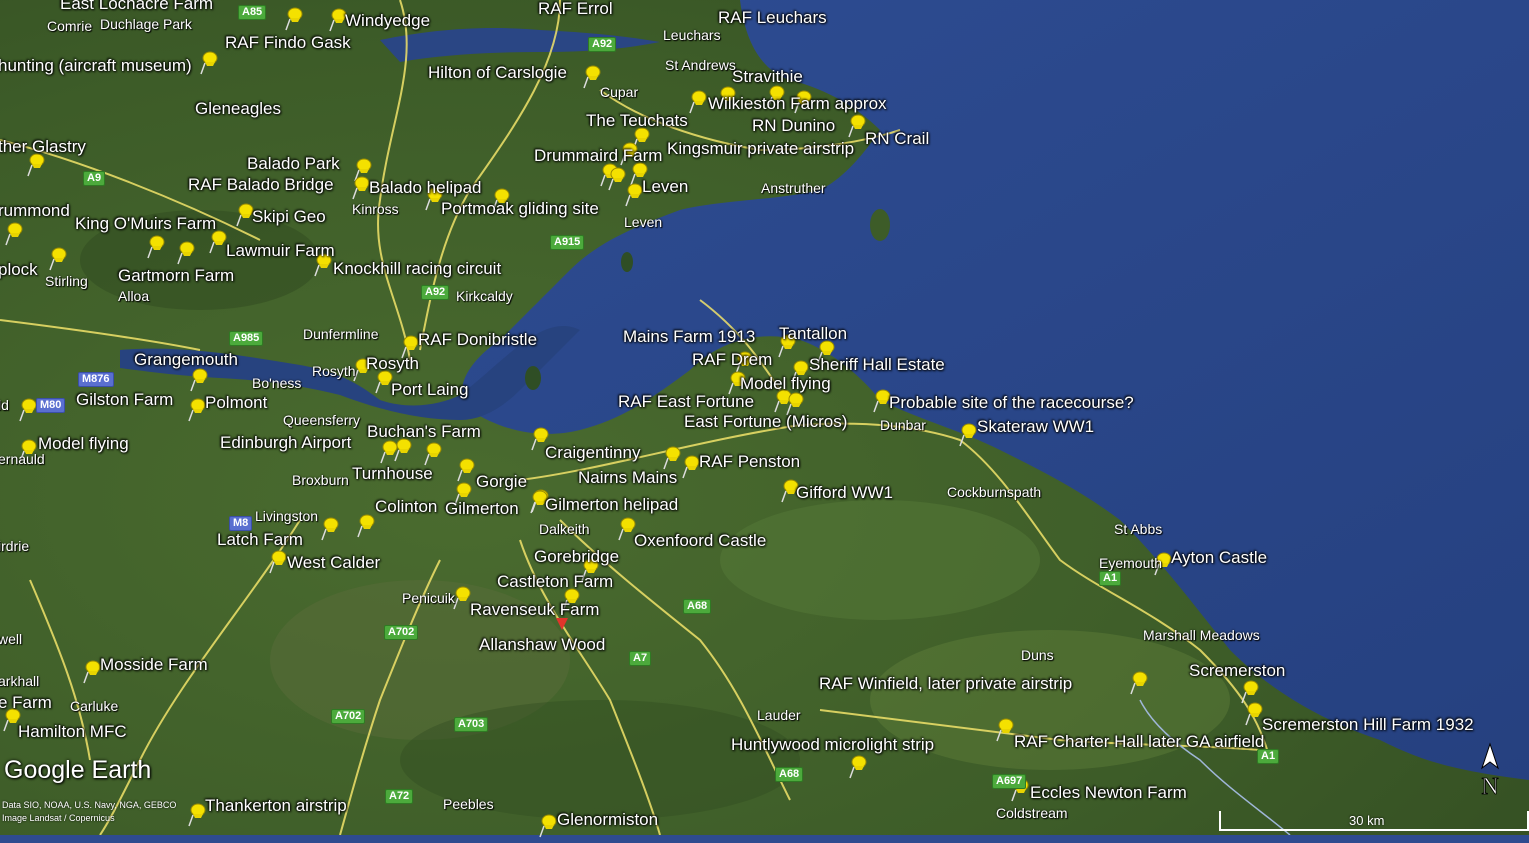 This screenshot has height=843, width=1529. Describe the element at coordinates (1139, 741) in the screenshot. I see `placemark-label: RAF Charter Hall later GA airfield` at that location.